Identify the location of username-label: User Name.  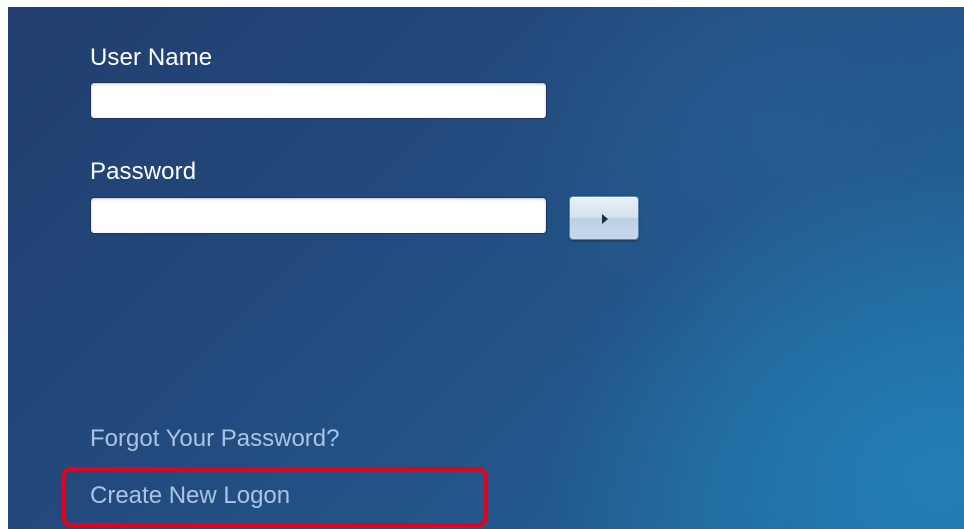
(151, 57).